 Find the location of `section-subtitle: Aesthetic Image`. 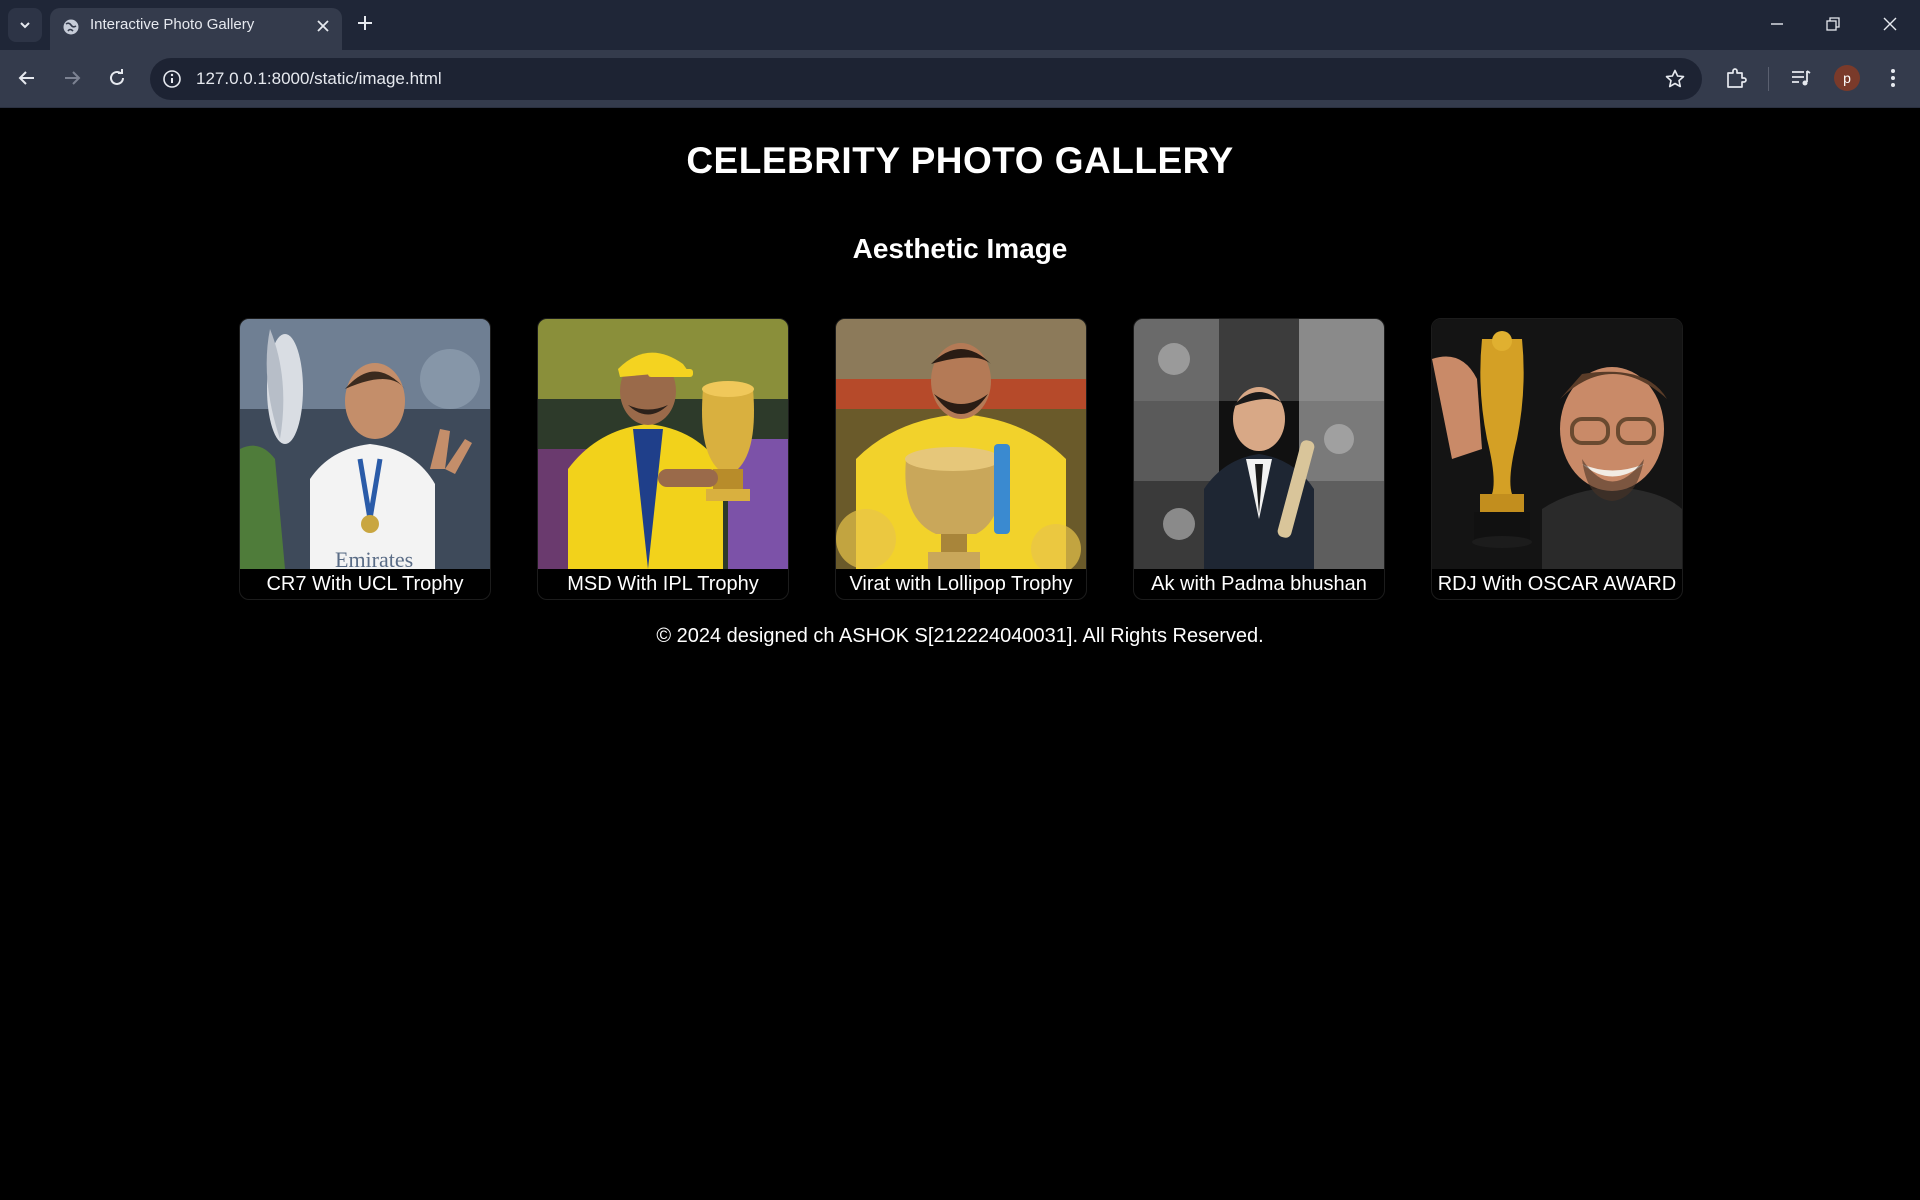

section-subtitle: Aesthetic Image is located at coordinates (960, 248).